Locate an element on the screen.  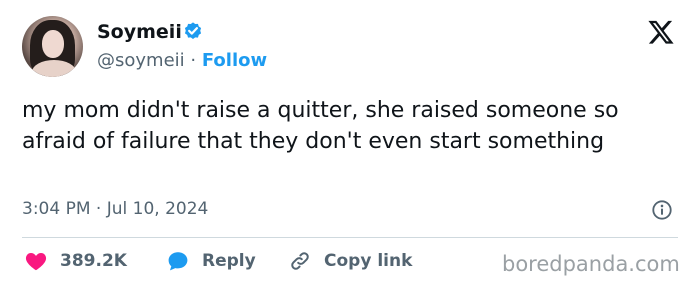
info-icon is located at coordinates (662, 210).